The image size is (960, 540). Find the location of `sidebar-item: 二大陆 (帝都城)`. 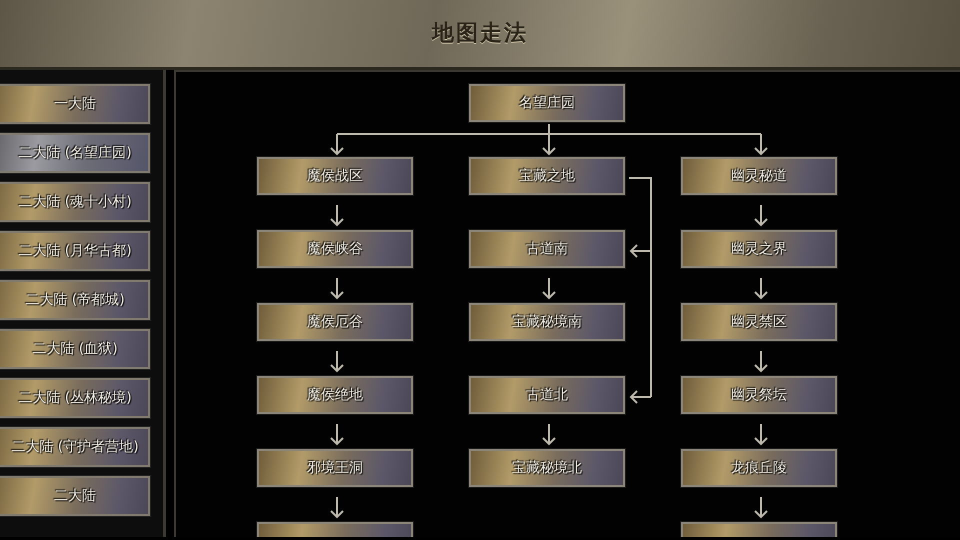

sidebar-item: 二大陆 (帝都城) is located at coordinates (75, 300).